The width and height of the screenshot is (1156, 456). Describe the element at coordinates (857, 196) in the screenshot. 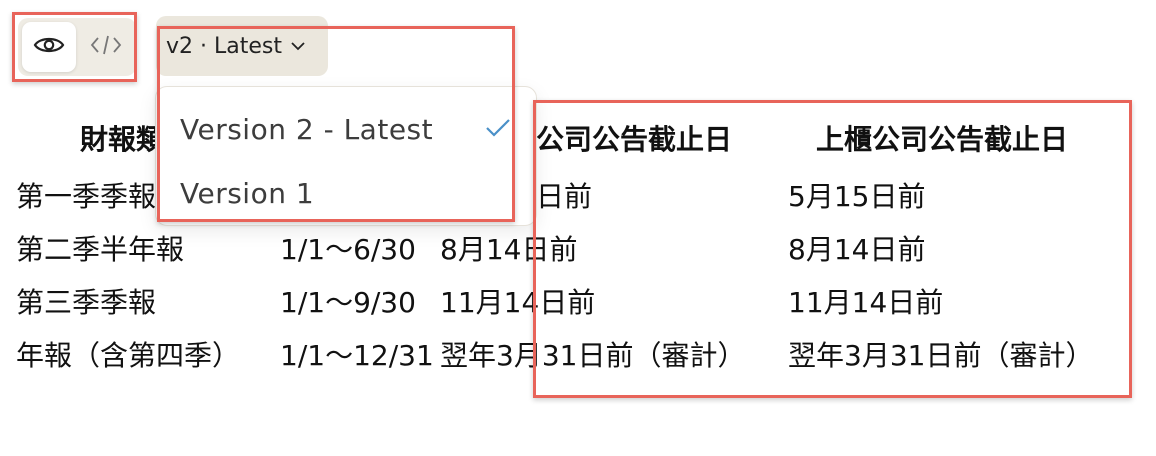

I see `table-cell: 5月15日前` at that location.